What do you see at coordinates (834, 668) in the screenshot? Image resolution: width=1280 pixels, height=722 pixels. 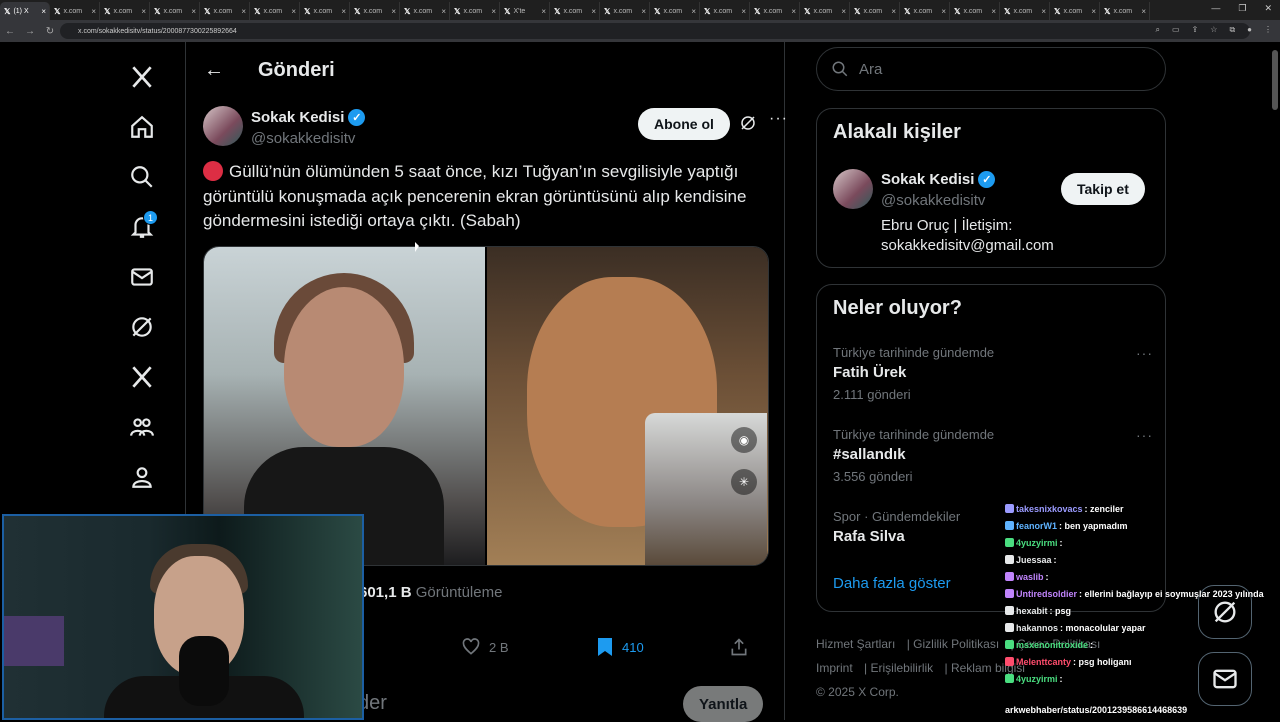 I see `footer-link: Imprint` at bounding box center [834, 668].